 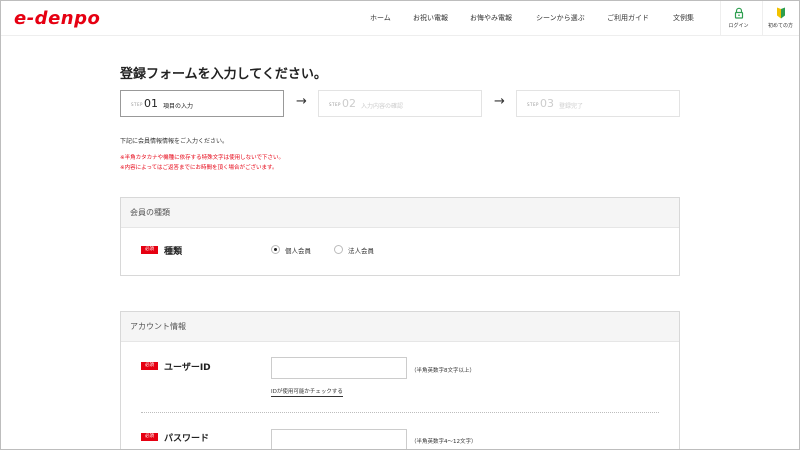 I want to click on id-check-link: IDが使用可能かチェックする, so click(x=307, y=392).